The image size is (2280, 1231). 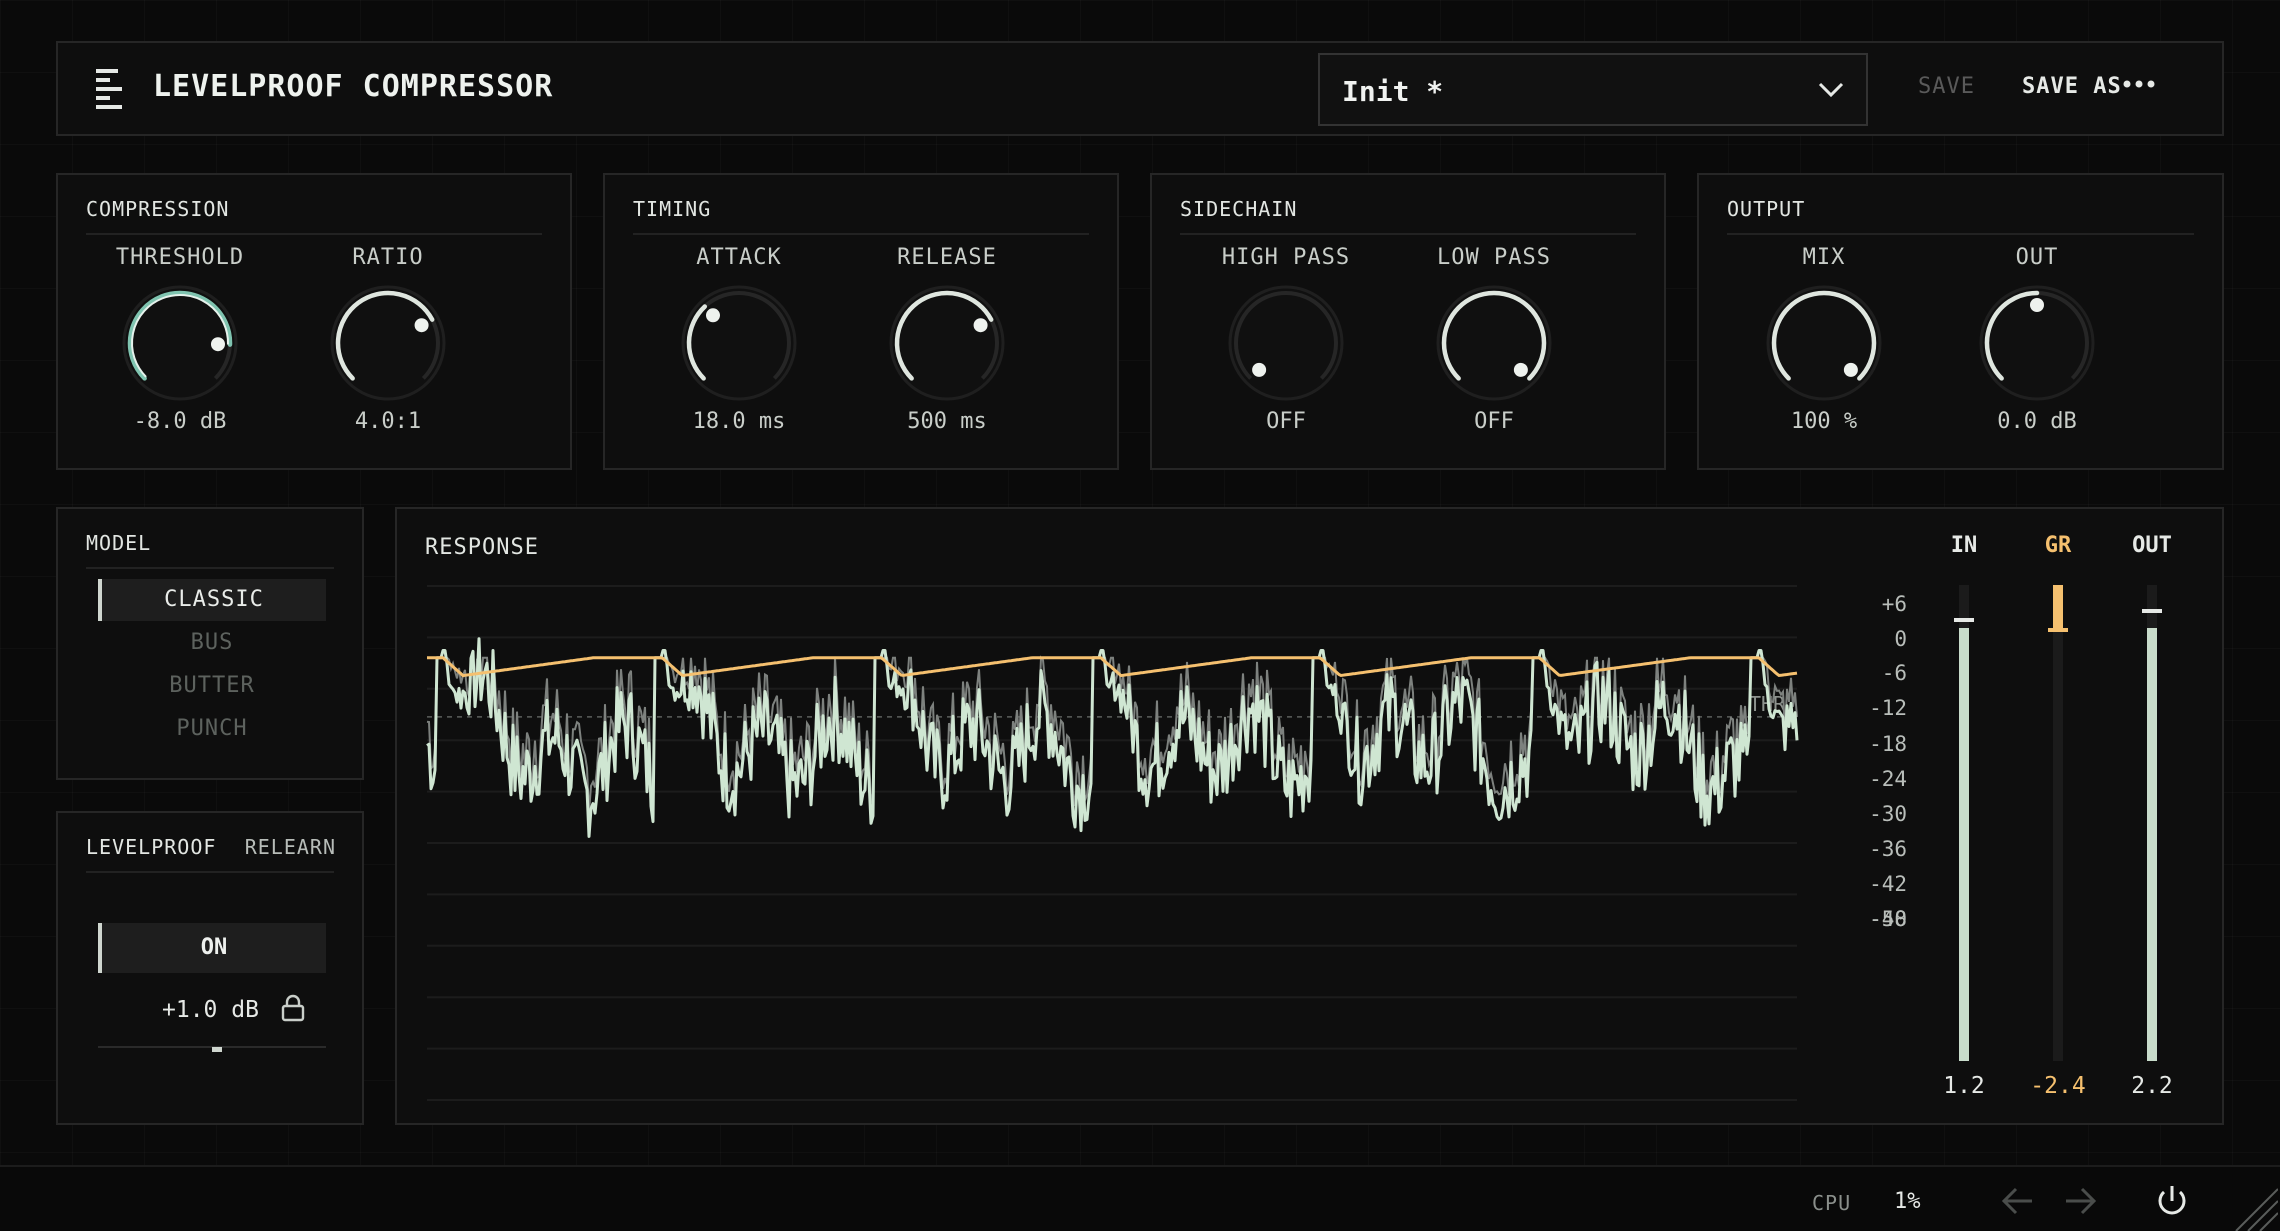 I want to click on low-pass-value: OFF, so click(x=1494, y=421).